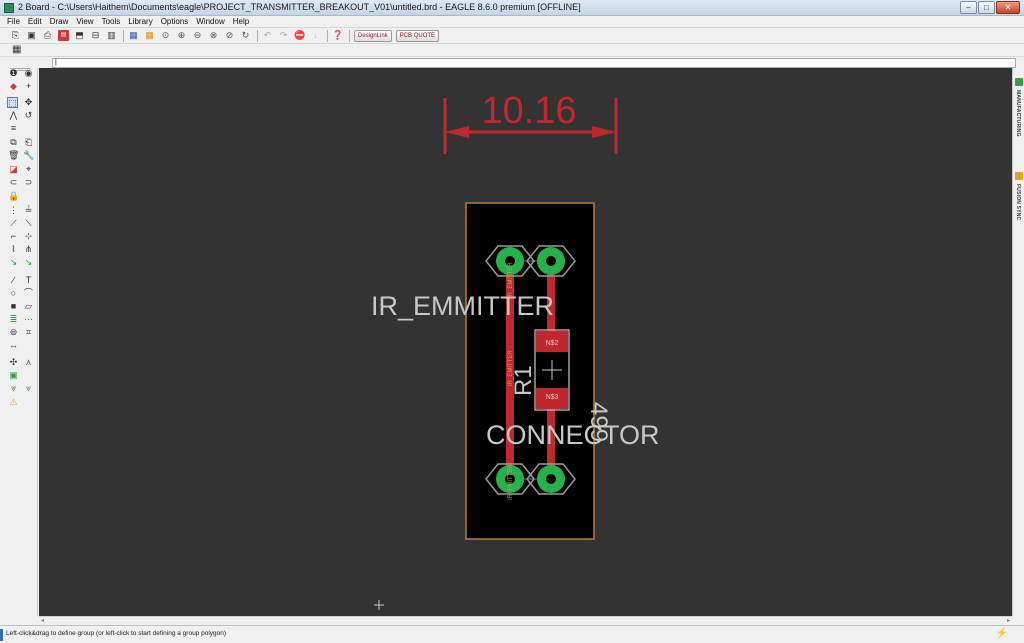 This screenshot has height=643, width=1024. I want to click on route-icon: ⌇, so click(13, 249).